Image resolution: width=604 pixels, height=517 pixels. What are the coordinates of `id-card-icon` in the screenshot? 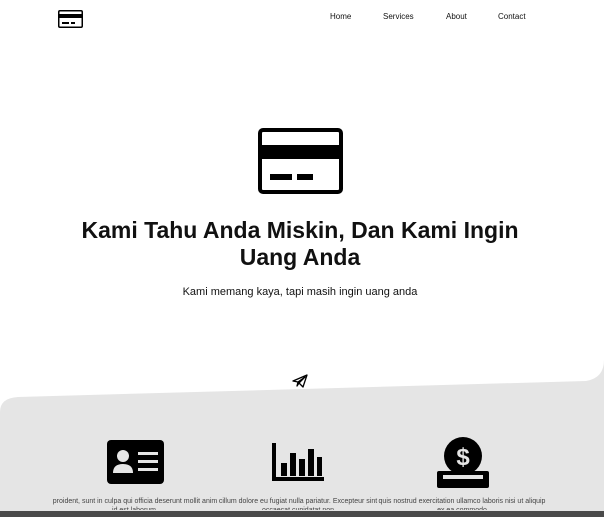 It's located at (135, 462).